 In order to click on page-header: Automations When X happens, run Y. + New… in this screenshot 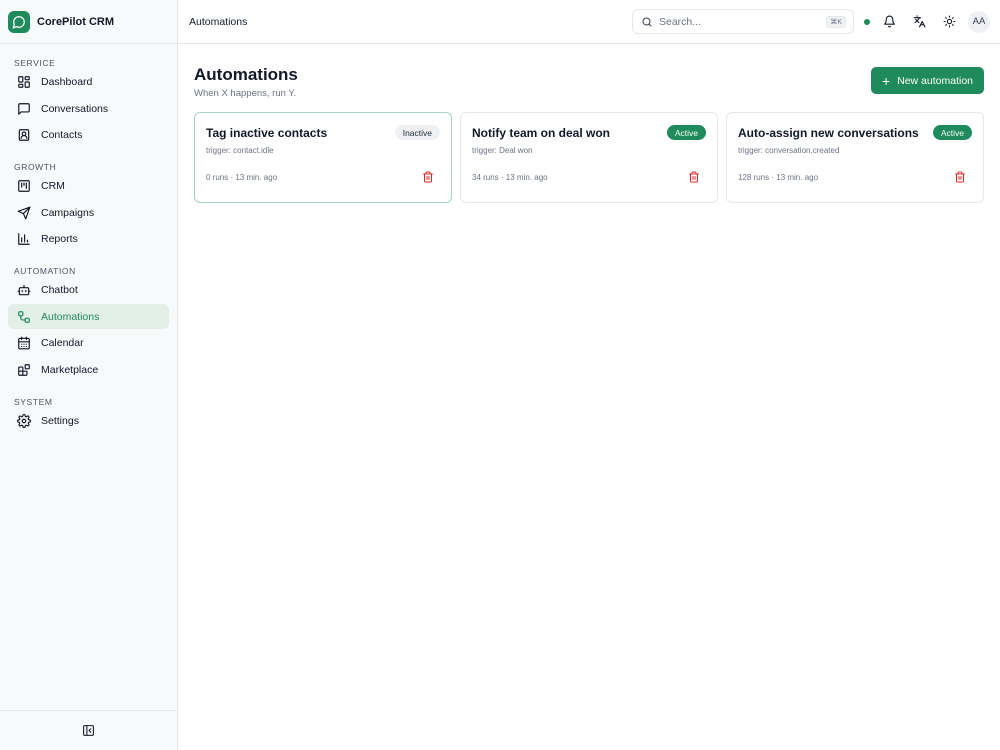, I will do `click(589, 90)`.